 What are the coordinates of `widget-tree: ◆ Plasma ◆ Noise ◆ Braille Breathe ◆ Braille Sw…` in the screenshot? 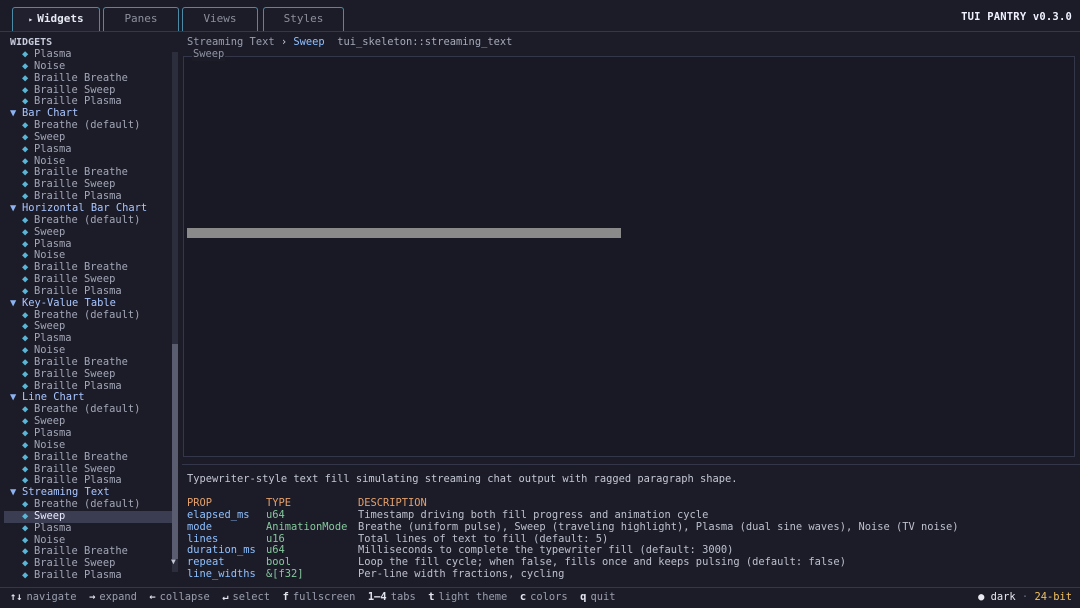 It's located at (88, 315).